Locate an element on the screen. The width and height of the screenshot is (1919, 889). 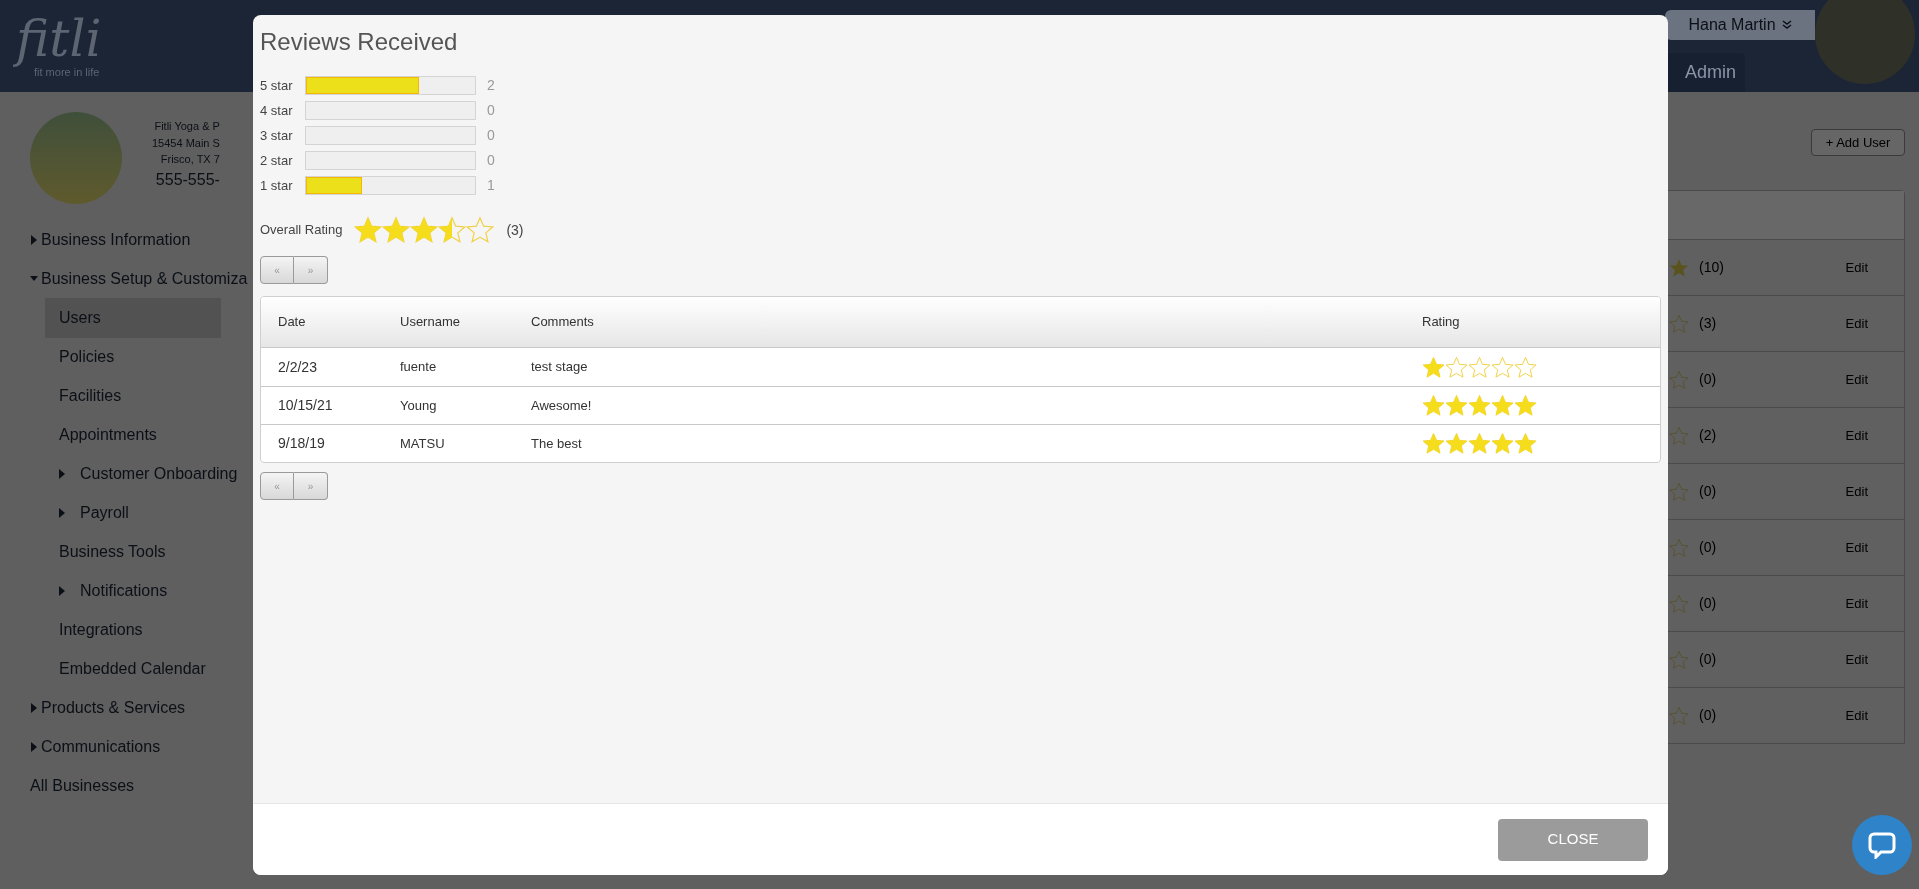
sidebar-item: Communications is located at coordinates (101, 746).